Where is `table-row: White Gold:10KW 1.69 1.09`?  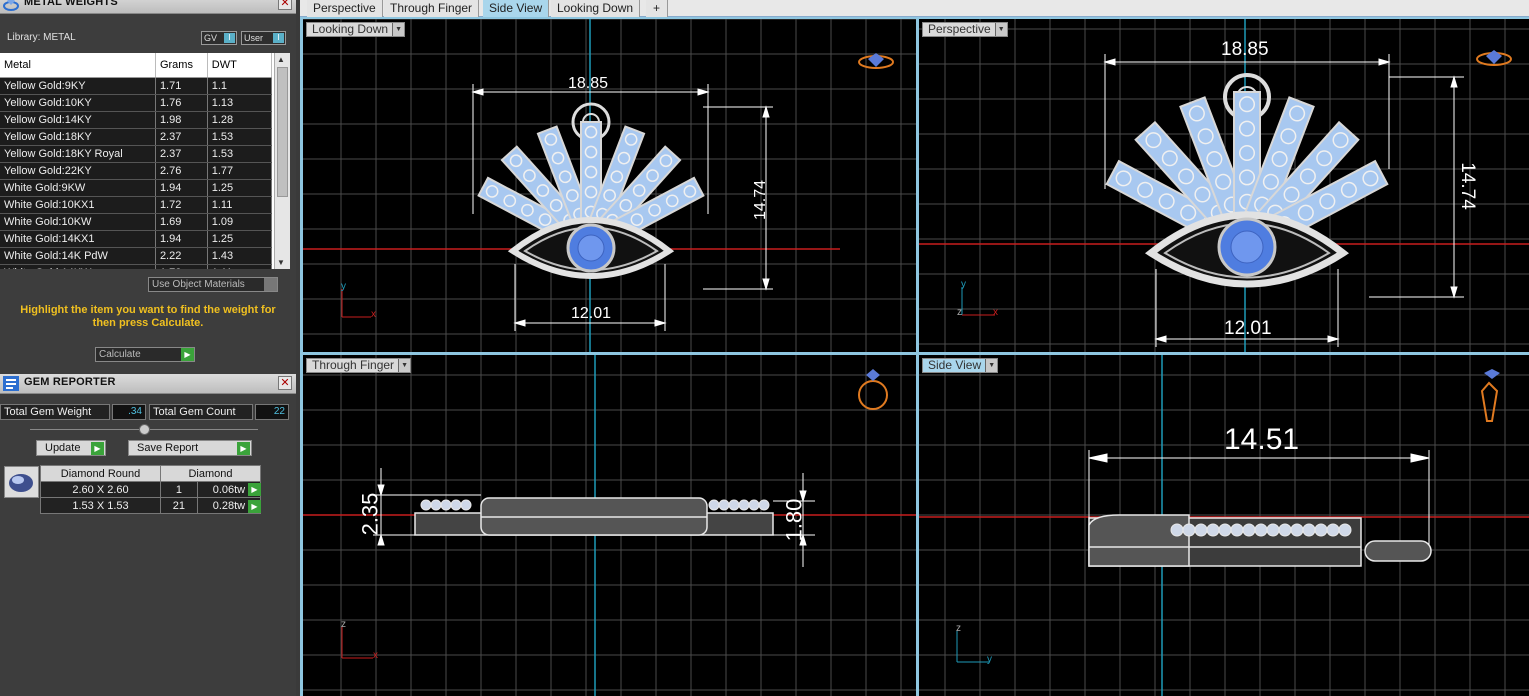
table-row: White Gold:10KW 1.69 1.09 is located at coordinates (136, 222).